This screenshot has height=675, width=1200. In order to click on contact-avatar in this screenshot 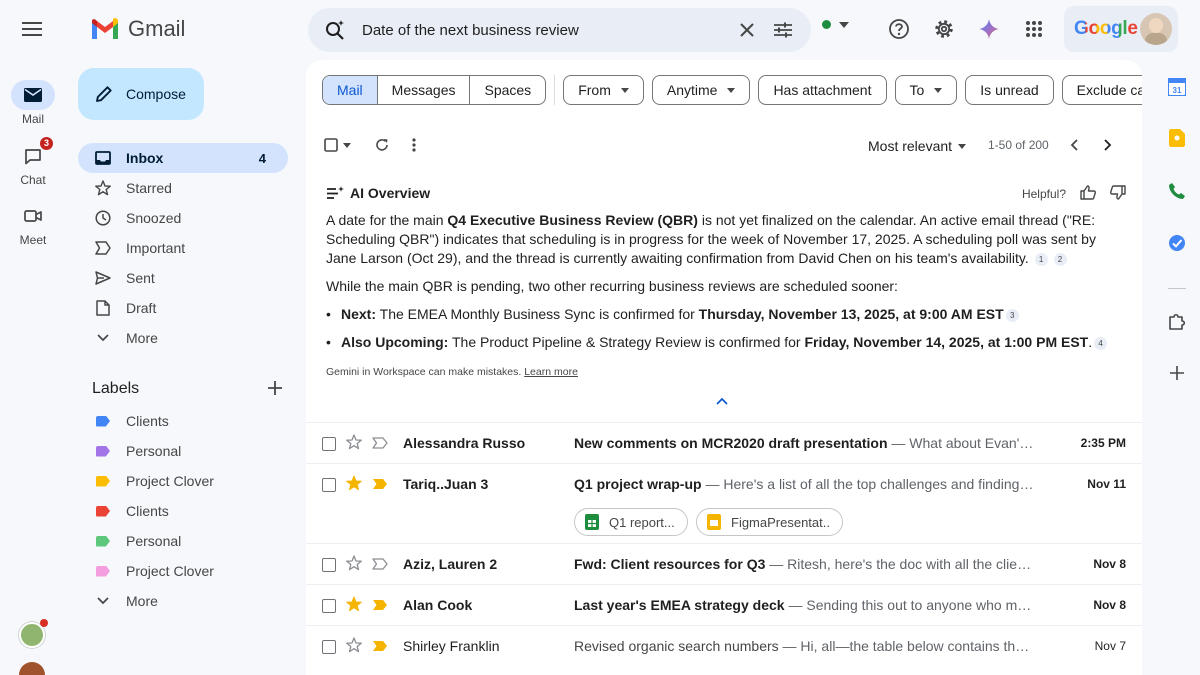, I will do `click(32, 668)`.